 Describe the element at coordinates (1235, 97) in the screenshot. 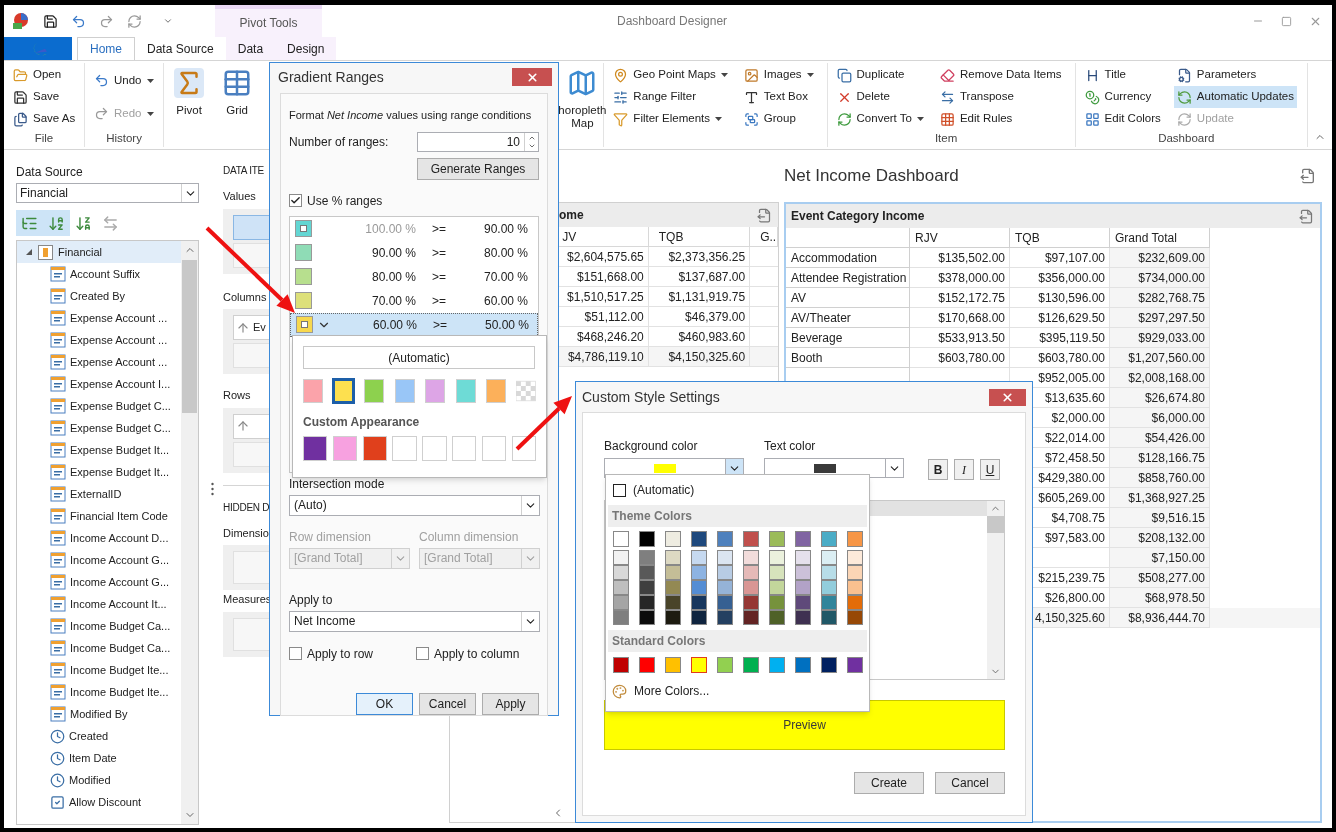

I see `ribbon-button: Automatic Updates` at that location.